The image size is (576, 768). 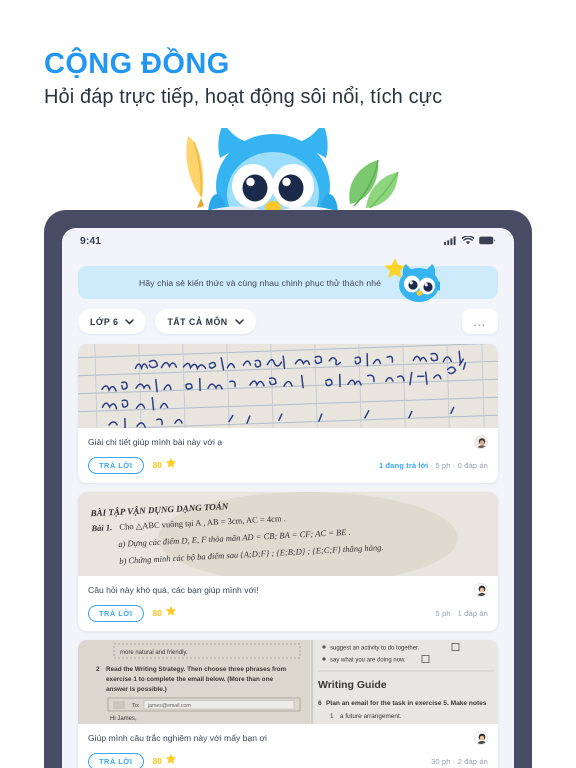 What do you see at coordinates (288, 760) in the screenshot?
I see `post-actions: TRẢ LỜI 80 30 ph · 2 đáp án` at bounding box center [288, 760].